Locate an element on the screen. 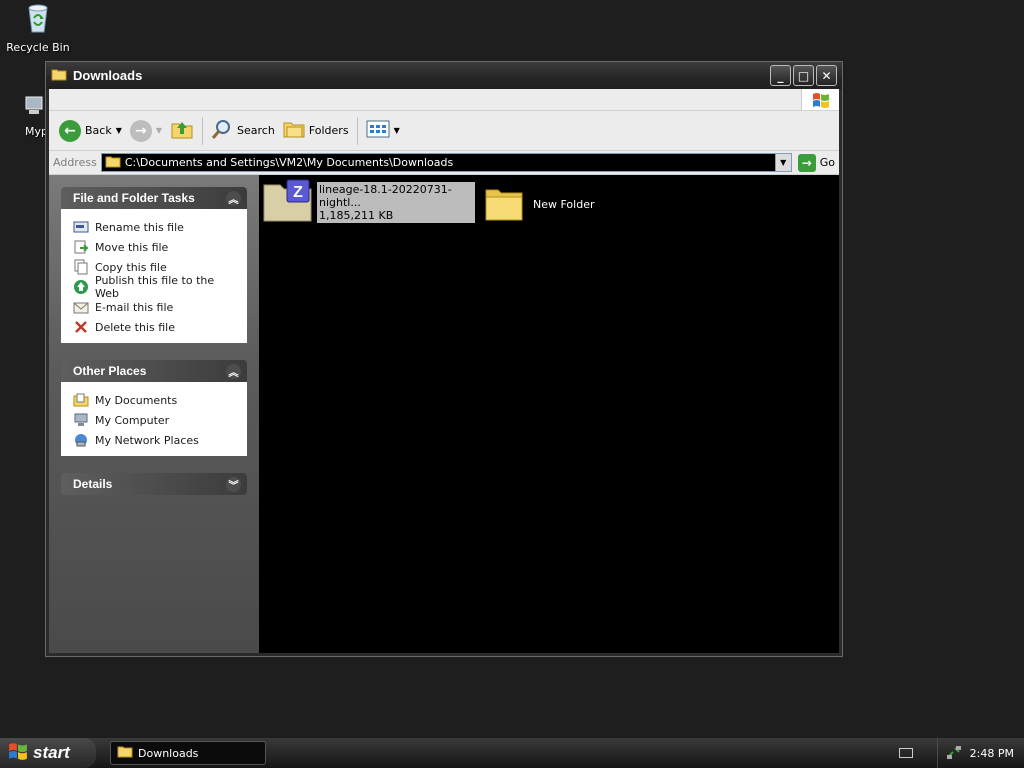 The height and width of the screenshot is (768, 1024). minimize-button: _ is located at coordinates (780, 75).